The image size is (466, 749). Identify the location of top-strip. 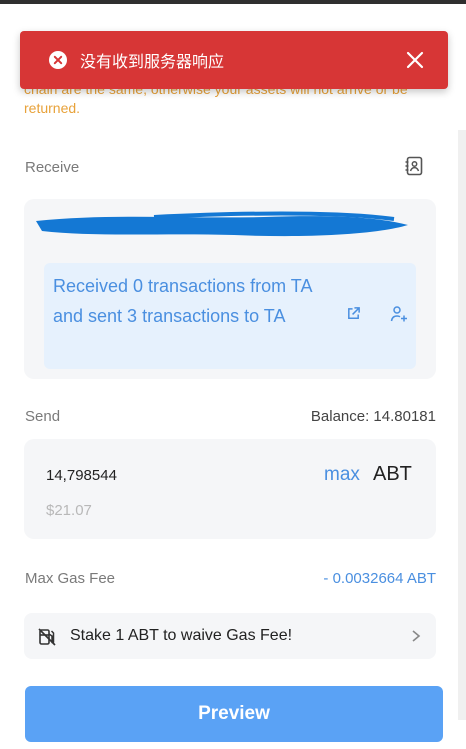
(233, 2).